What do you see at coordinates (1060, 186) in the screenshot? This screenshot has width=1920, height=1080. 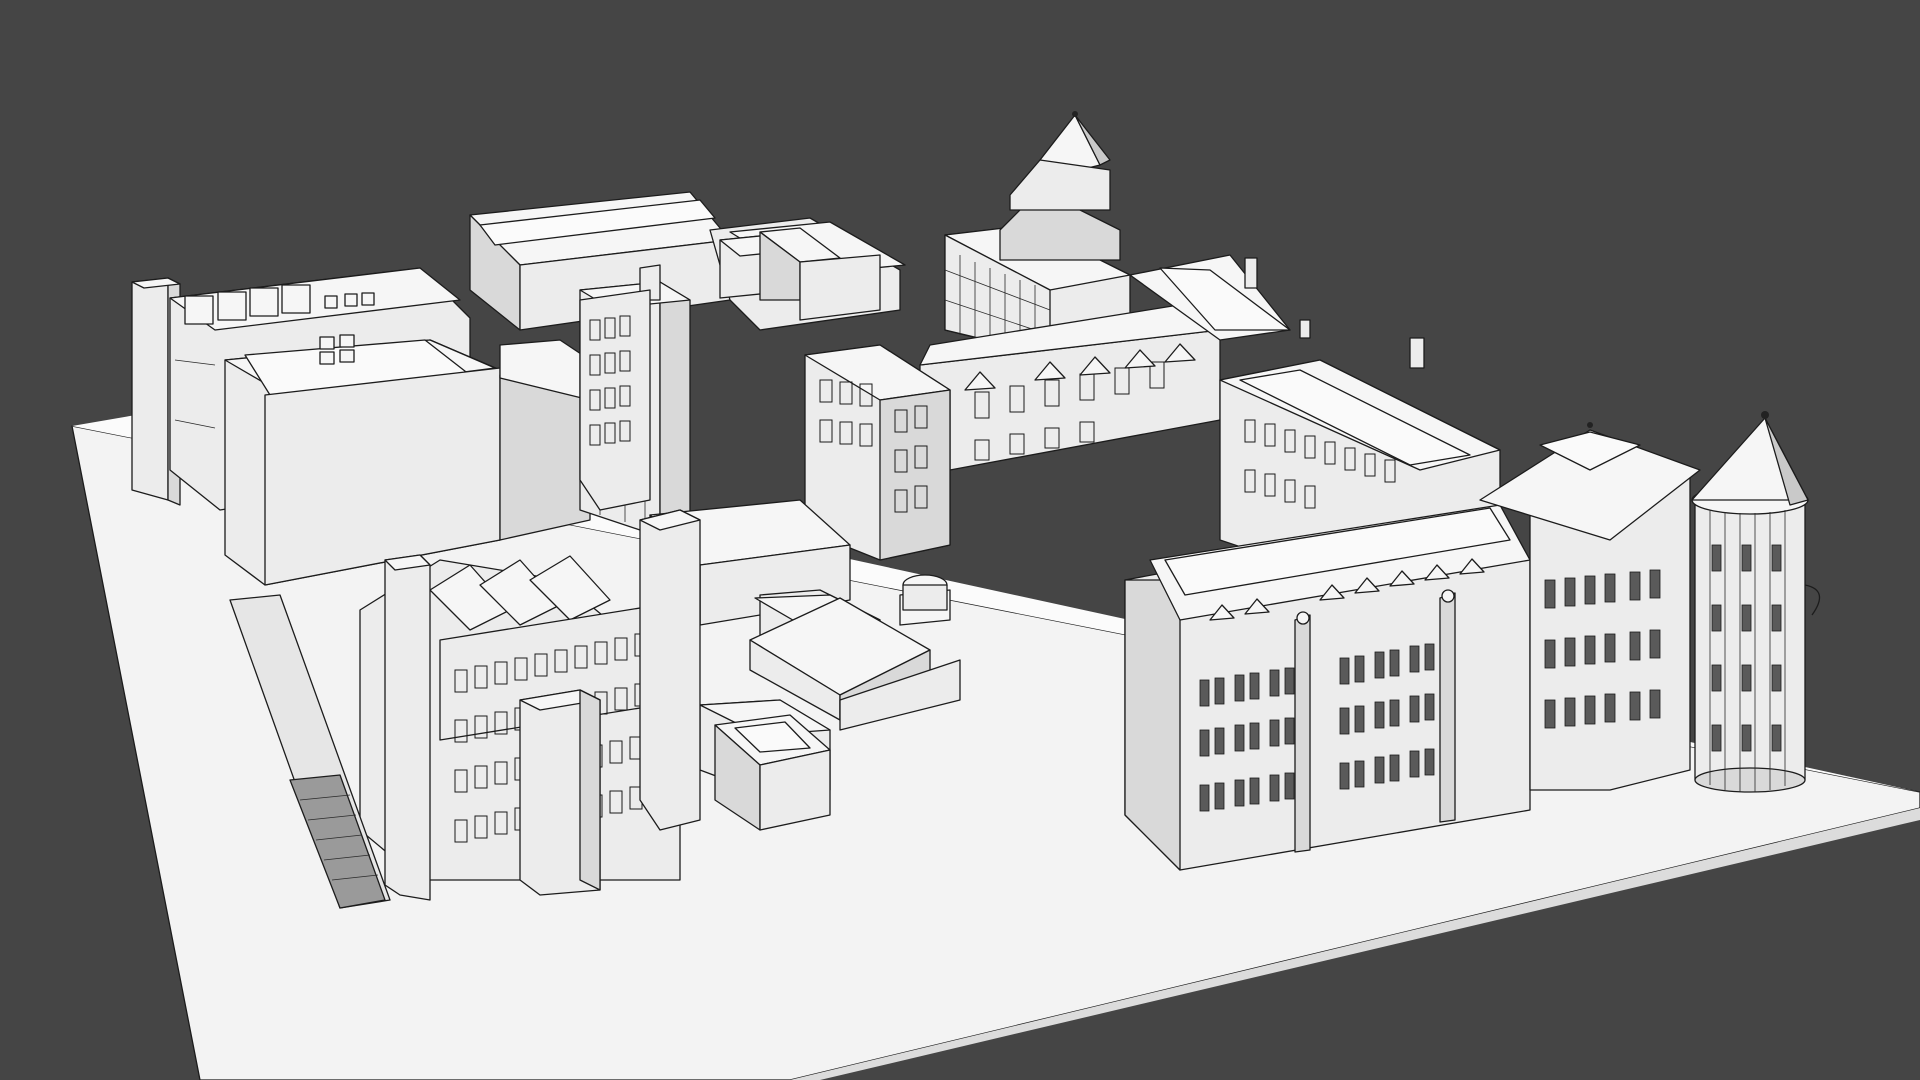 I see `building-north-turret` at bounding box center [1060, 186].